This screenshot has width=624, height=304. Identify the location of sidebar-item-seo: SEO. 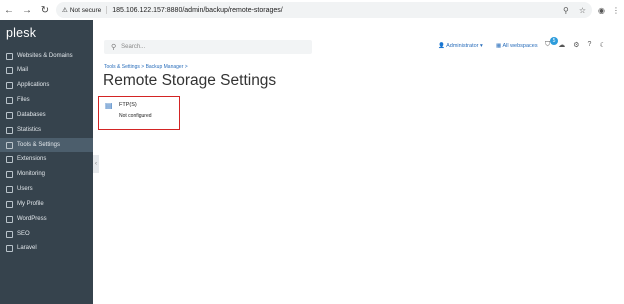
(46, 234).